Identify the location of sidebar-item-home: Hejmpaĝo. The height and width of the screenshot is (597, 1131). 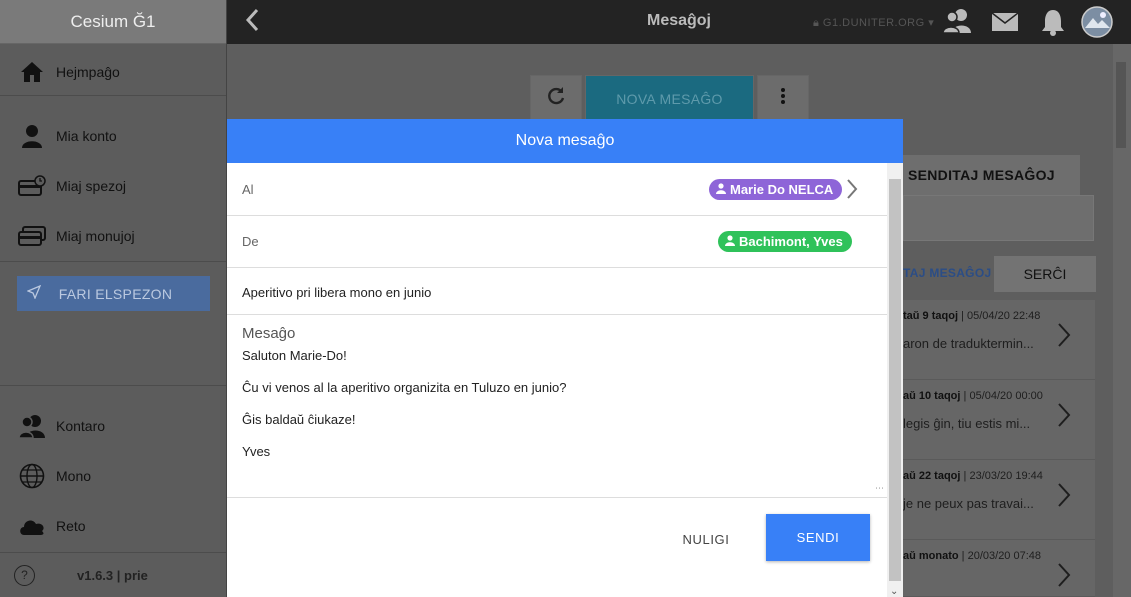
(113, 72).